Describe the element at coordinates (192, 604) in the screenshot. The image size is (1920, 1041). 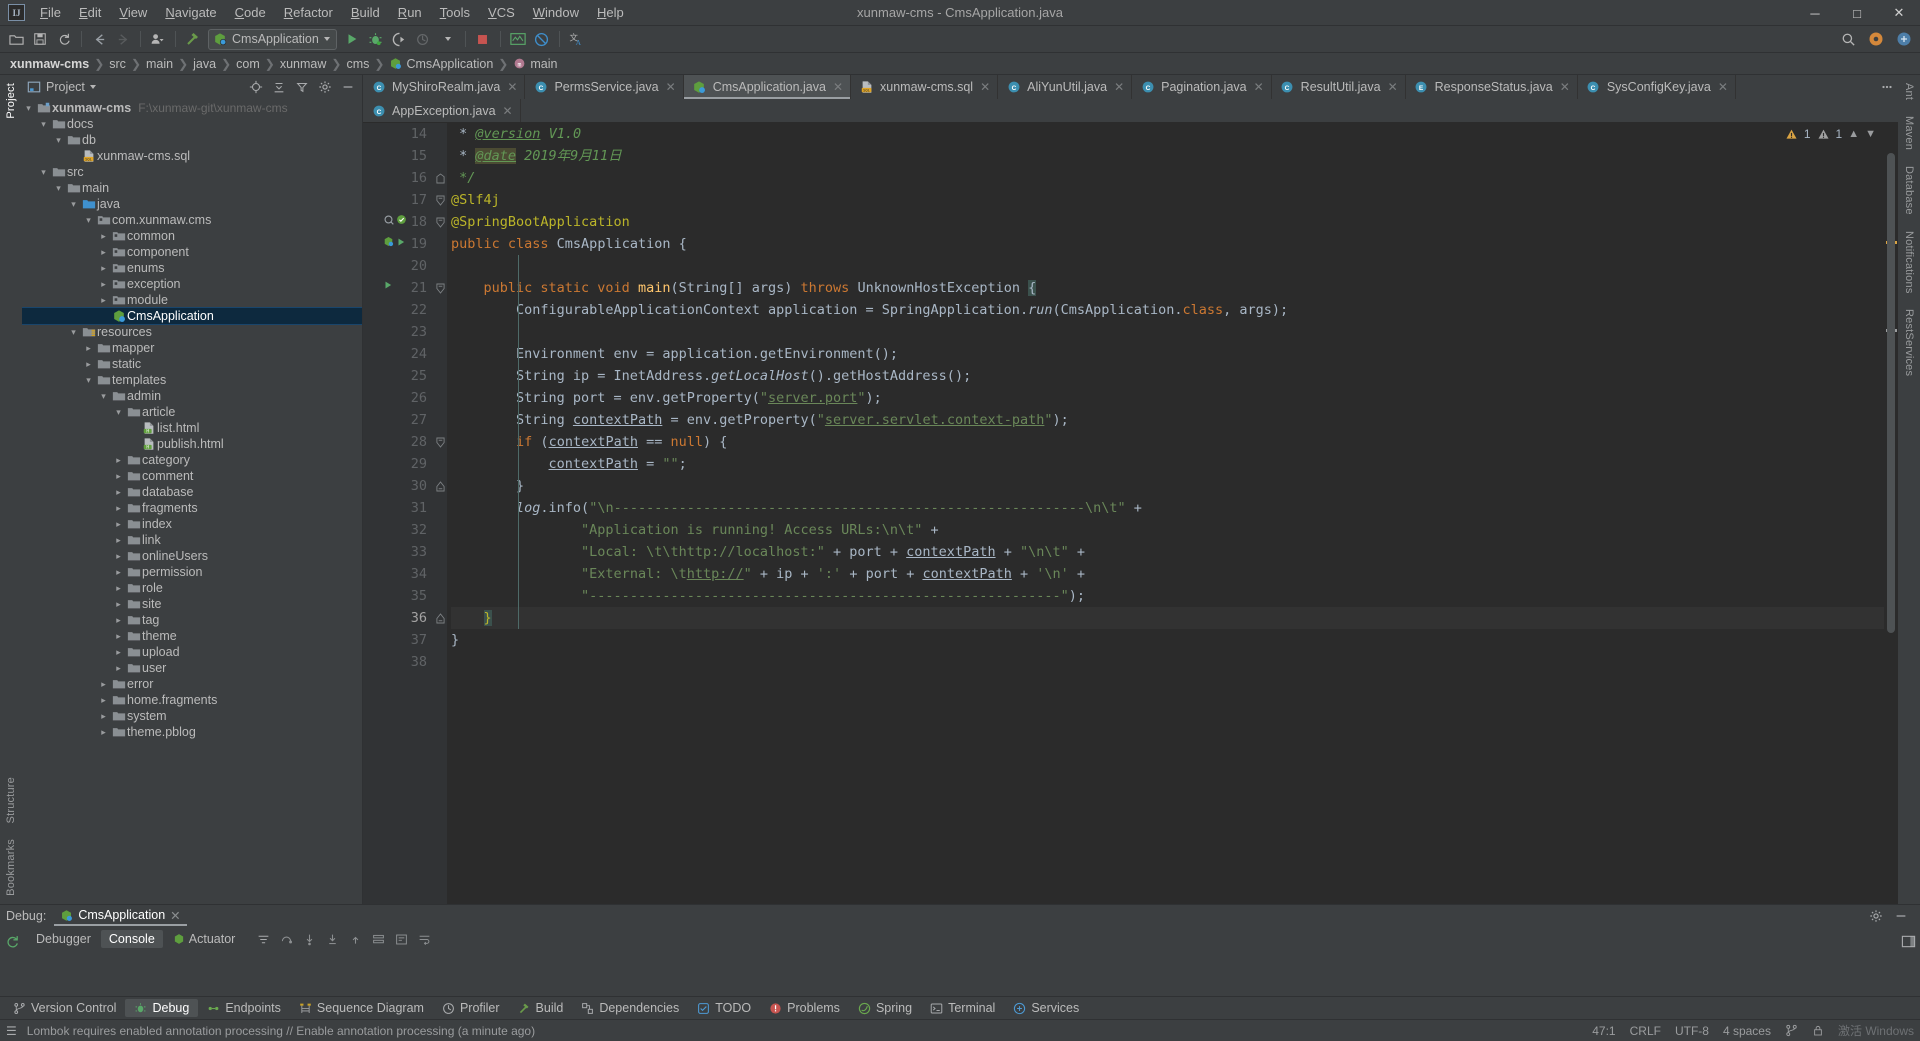
I see `tree-node: ▸ site` at that location.